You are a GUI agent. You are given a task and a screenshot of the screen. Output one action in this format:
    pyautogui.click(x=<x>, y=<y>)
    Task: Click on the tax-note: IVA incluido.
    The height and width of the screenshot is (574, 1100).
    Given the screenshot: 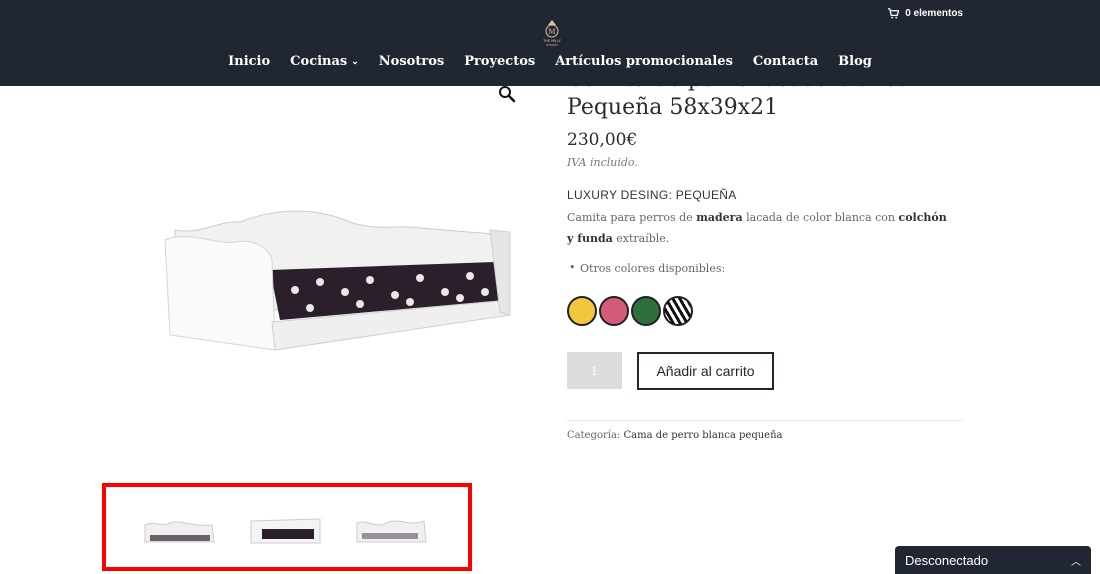 What is the action you would take?
    pyautogui.click(x=602, y=162)
    